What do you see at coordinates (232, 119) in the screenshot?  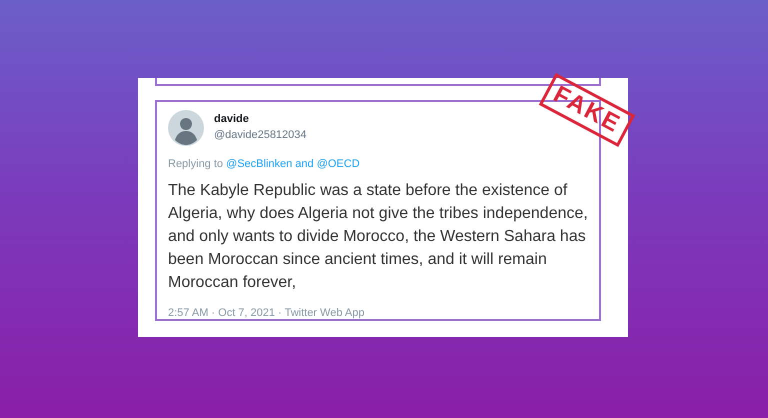 I see `user-name: davide` at bounding box center [232, 119].